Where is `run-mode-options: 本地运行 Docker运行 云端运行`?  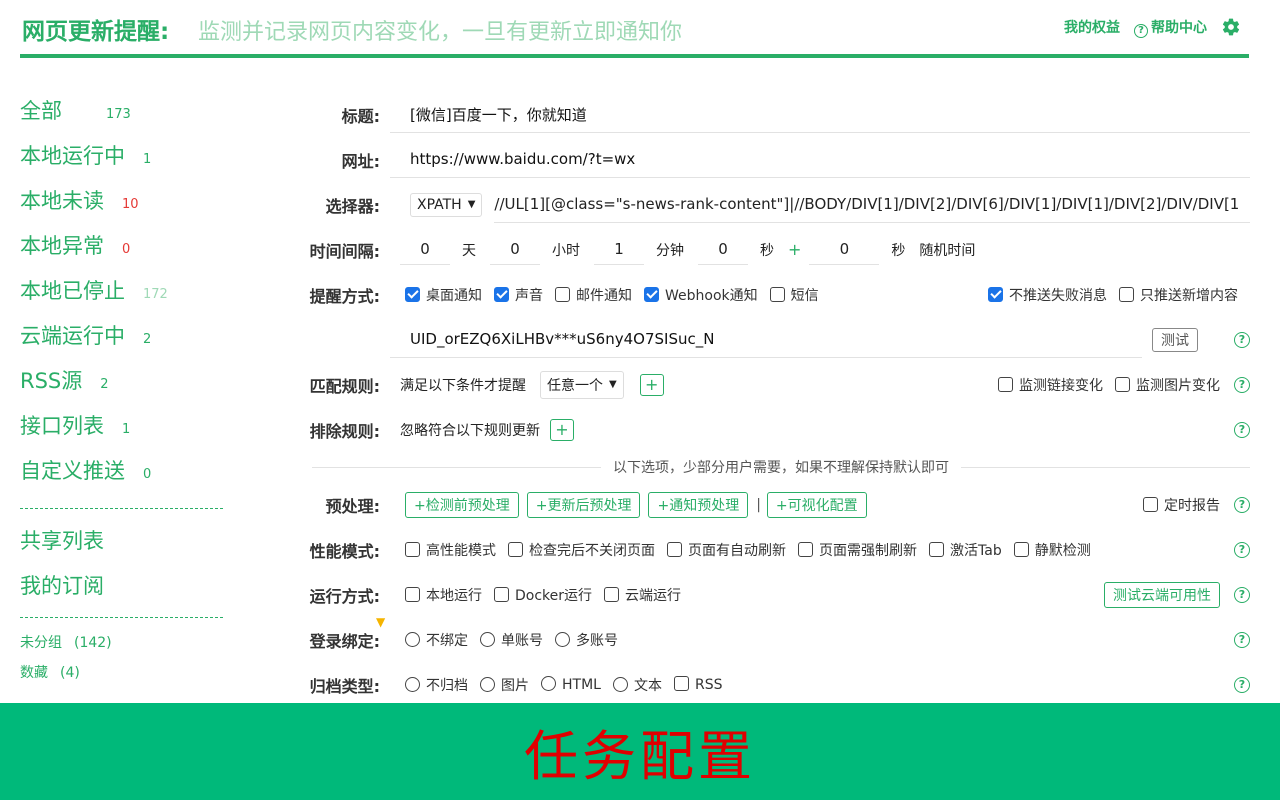
run-mode-options: 本地运行 Docker运行 云端运行 is located at coordinates (541, 595).